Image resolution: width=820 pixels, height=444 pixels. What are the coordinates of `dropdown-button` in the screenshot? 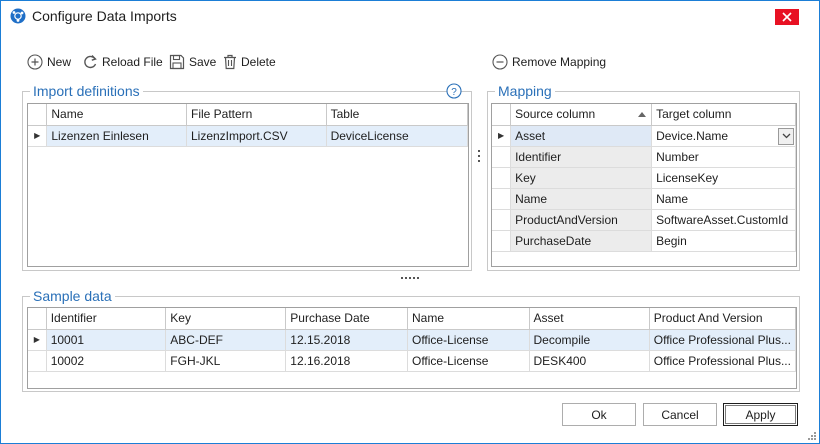 It's located at (786, 136).